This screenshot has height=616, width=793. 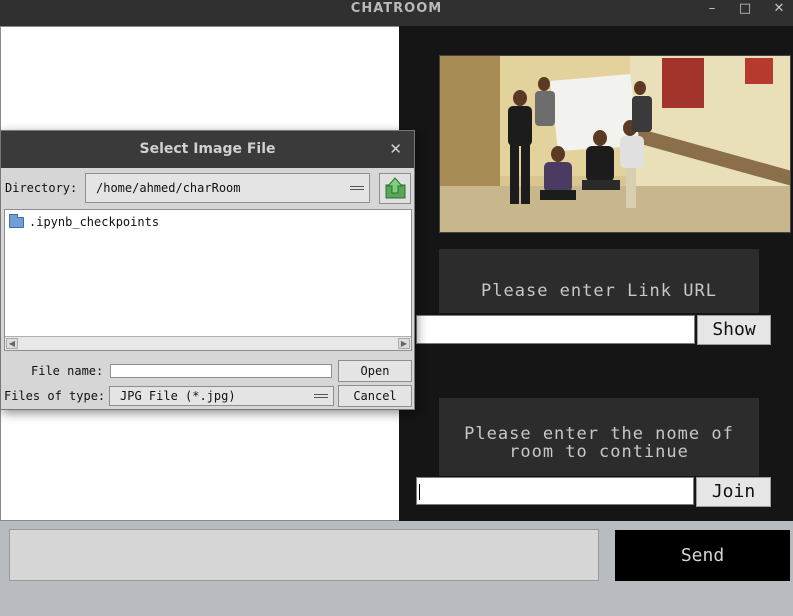 I want to click on up-folder-button, so click(x=395, y=188).